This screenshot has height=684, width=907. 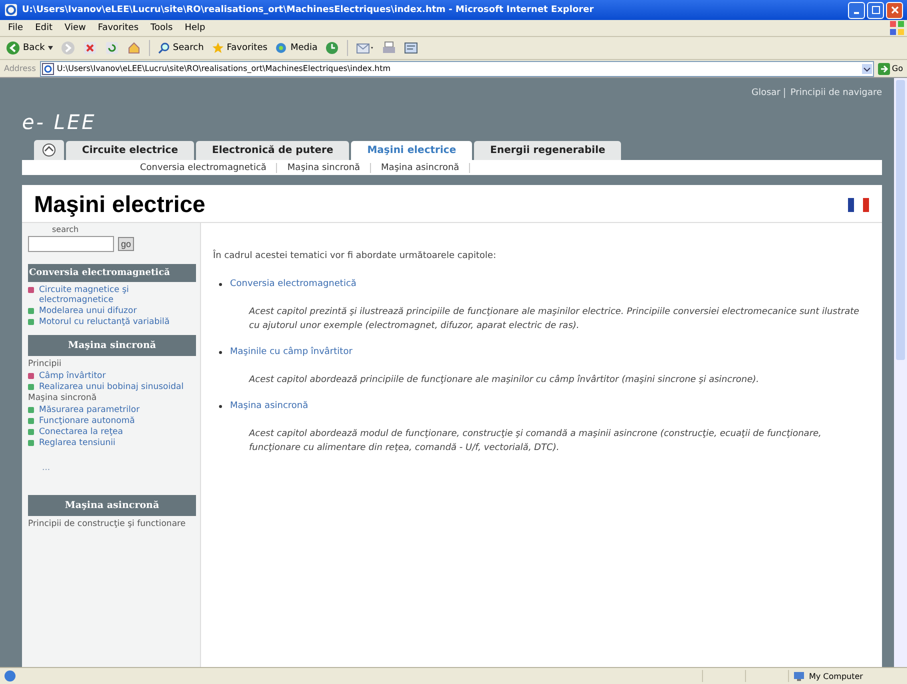 I want to click on edit-icon, so click(x=411, y=48).